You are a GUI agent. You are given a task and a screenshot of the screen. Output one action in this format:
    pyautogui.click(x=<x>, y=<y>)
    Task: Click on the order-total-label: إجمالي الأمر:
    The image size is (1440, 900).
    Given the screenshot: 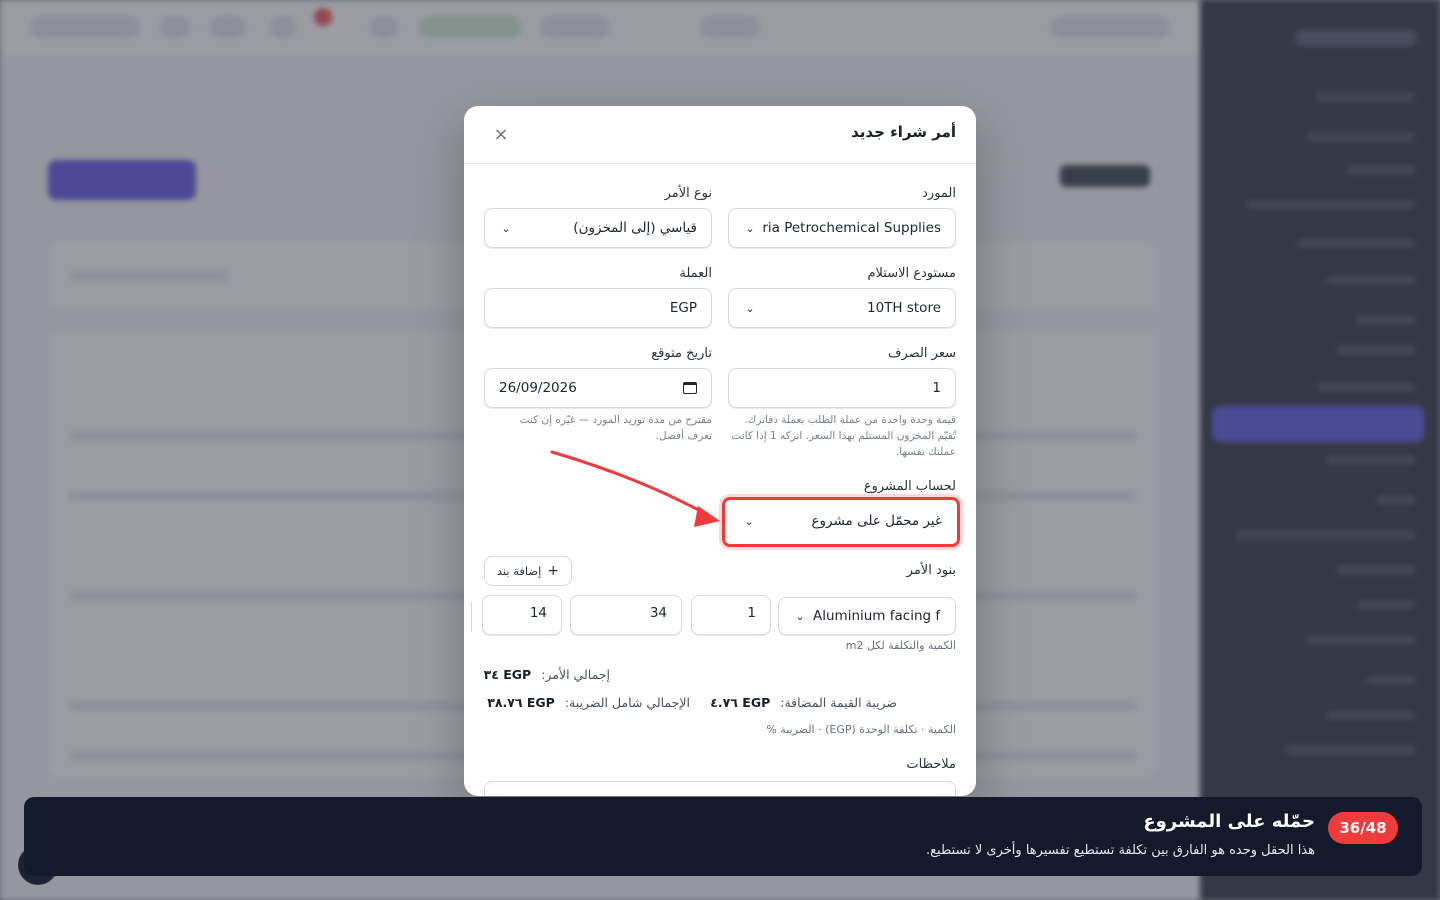 What is the action you would take?
    pyautogui.click(x=575, y=674)
    